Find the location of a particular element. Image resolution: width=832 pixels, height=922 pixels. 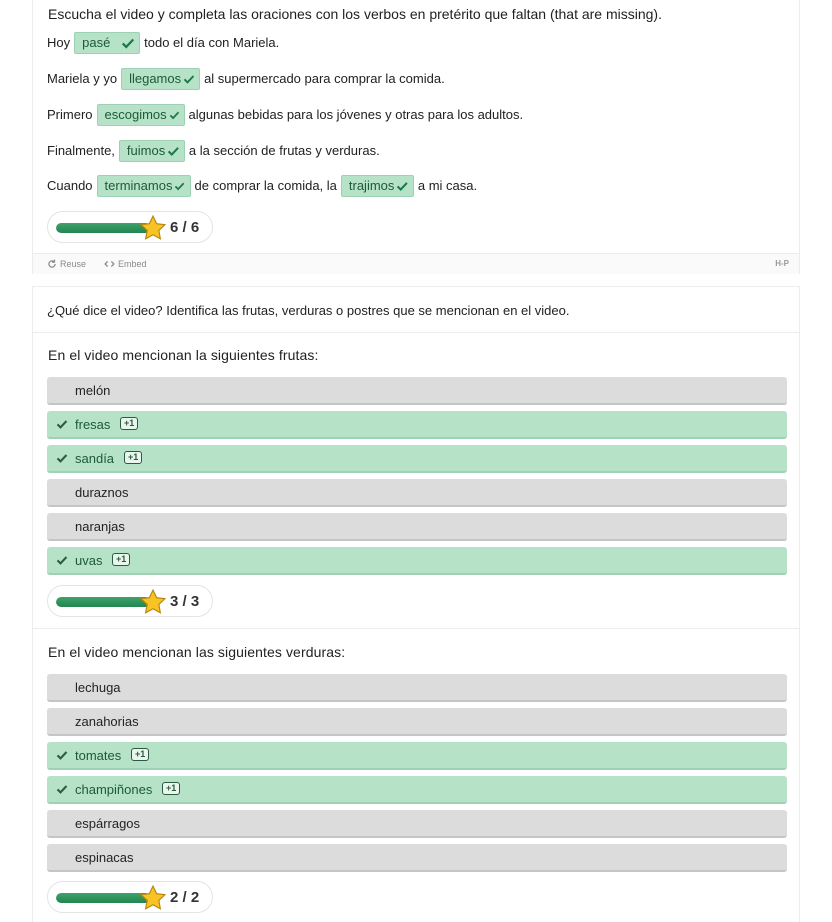

score-bar: 3 / 3 is located at coordinates (130, 601).